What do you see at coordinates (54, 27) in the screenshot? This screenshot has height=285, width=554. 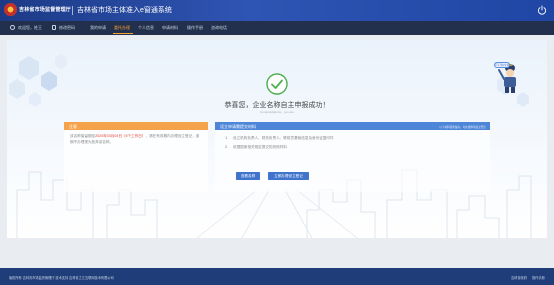 I see `lock-icon` at bounding box center [54, 27].